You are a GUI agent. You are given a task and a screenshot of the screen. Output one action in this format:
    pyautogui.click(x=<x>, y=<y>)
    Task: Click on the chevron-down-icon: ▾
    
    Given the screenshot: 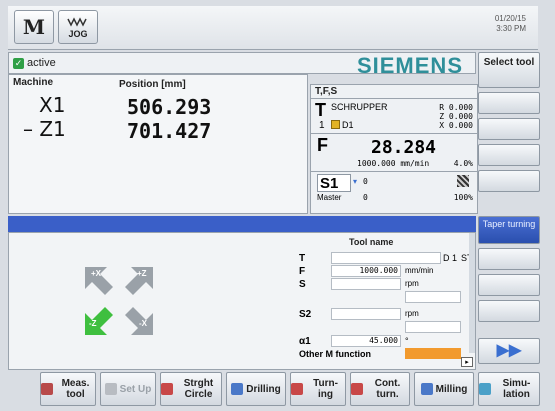 What is the action you would take?
    pyautogui.click(x=355, y=181)
    